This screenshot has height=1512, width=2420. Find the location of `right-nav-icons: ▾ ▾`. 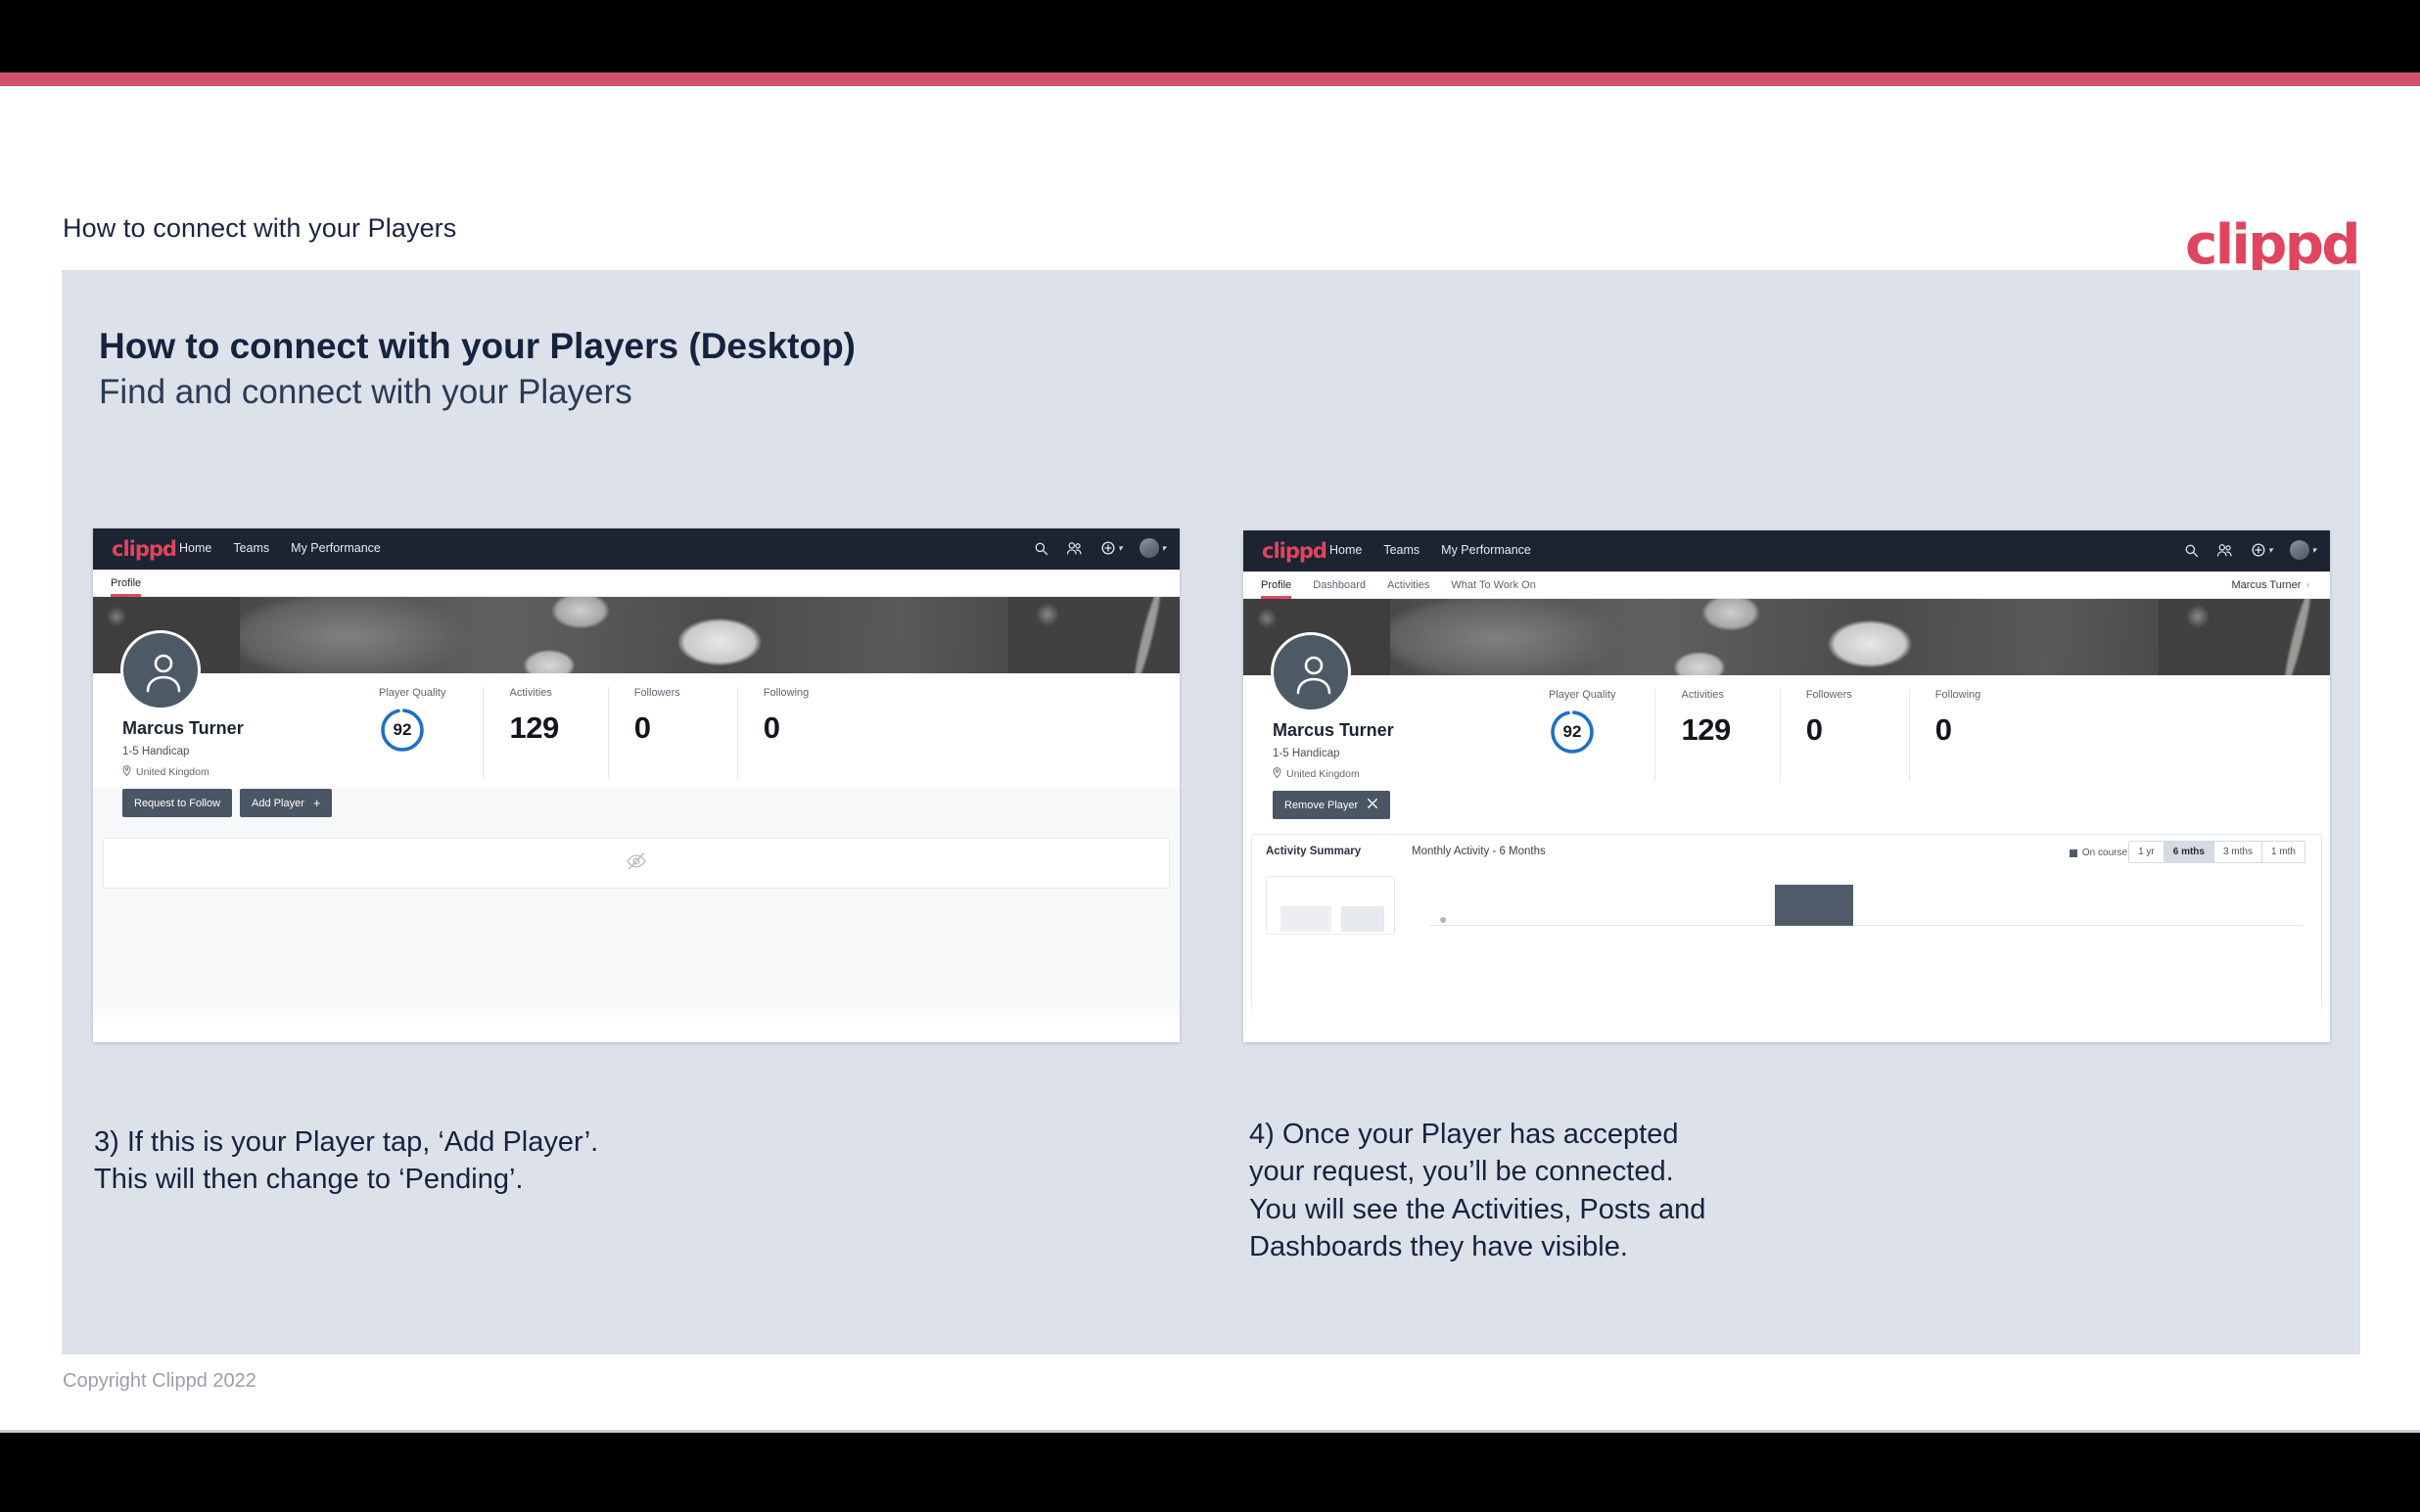

right-nav-icons: ▾ ▾ is located at coordinates (2250, 550).